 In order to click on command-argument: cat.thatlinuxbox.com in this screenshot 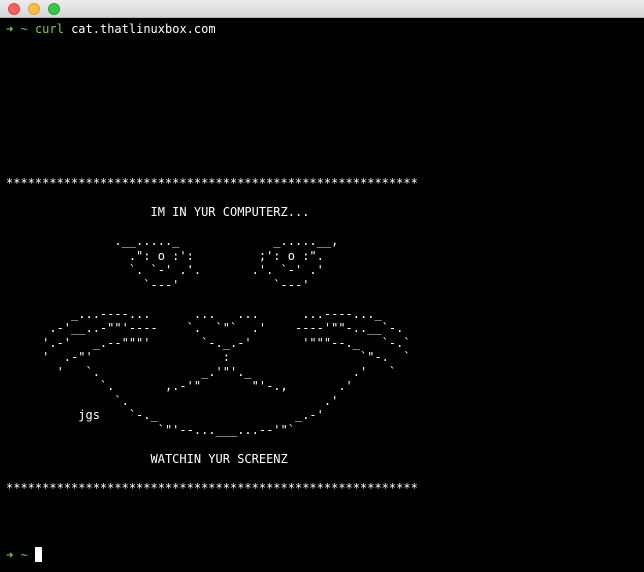, I will do `click(143, 29)`.